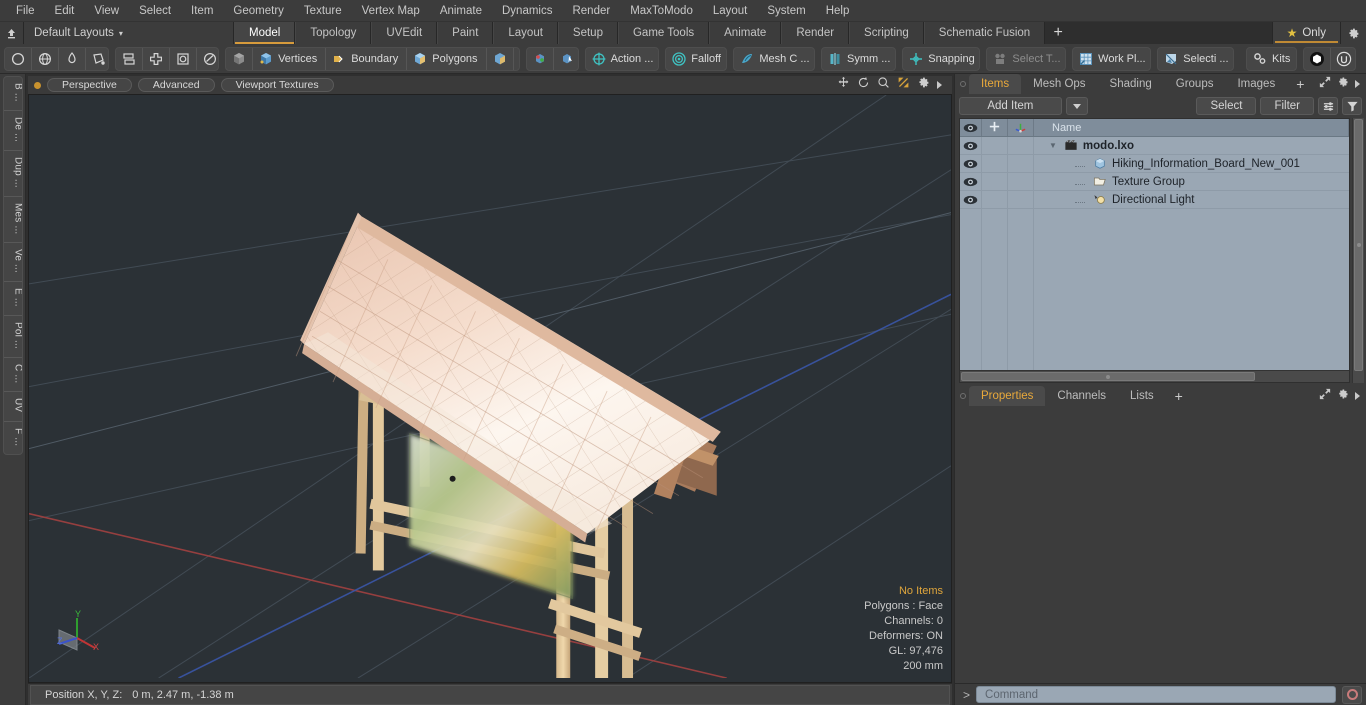 The image size is (1366, 705). What do you see at coordinates (939, 85) in the screenshot?
I see `viewport-more-icon` at bounding box center [939, 85].